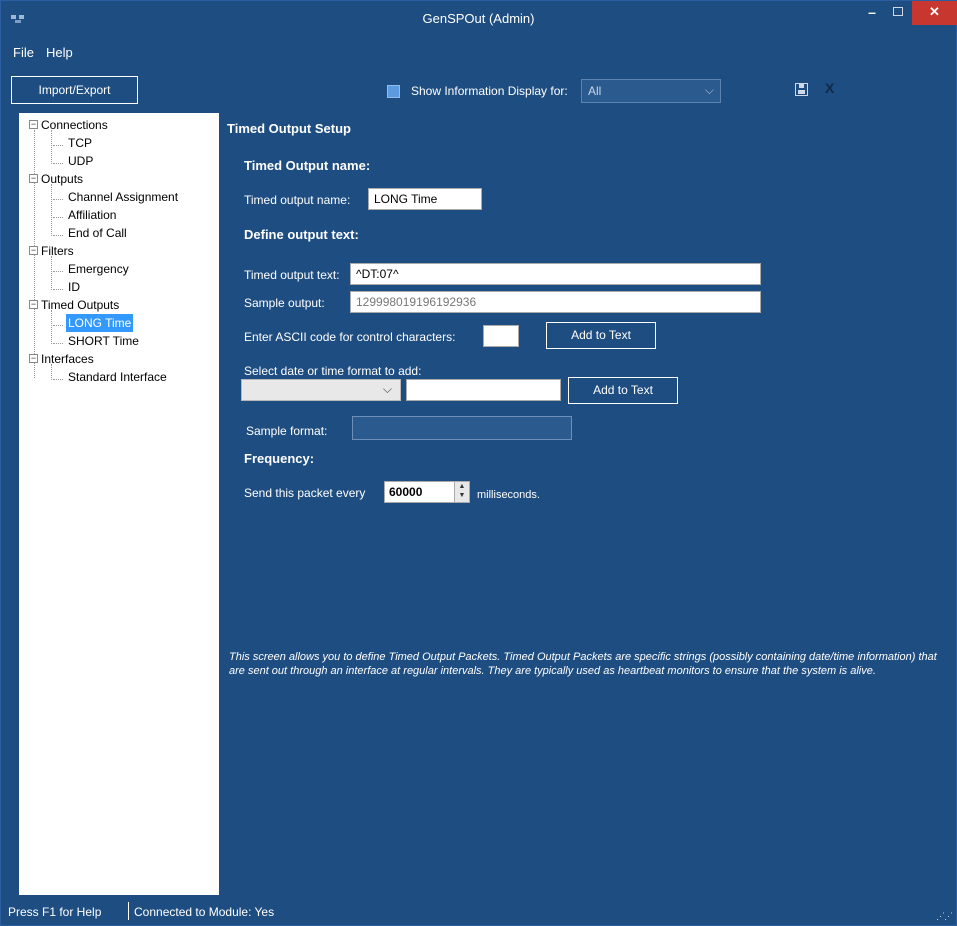  I want to click on name-label: Timed output name:, so click(297, 200).